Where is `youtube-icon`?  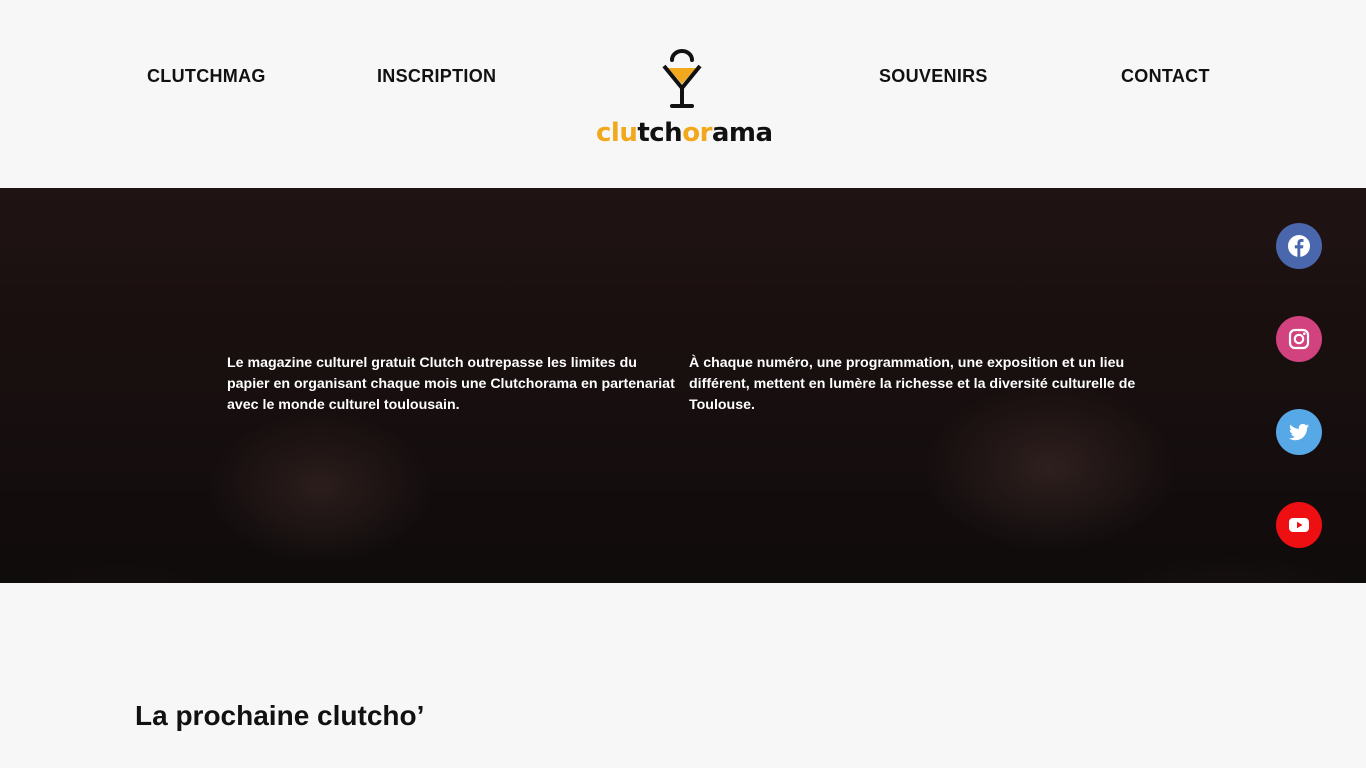 youtube-icon is located at coordinates (1299, 525).